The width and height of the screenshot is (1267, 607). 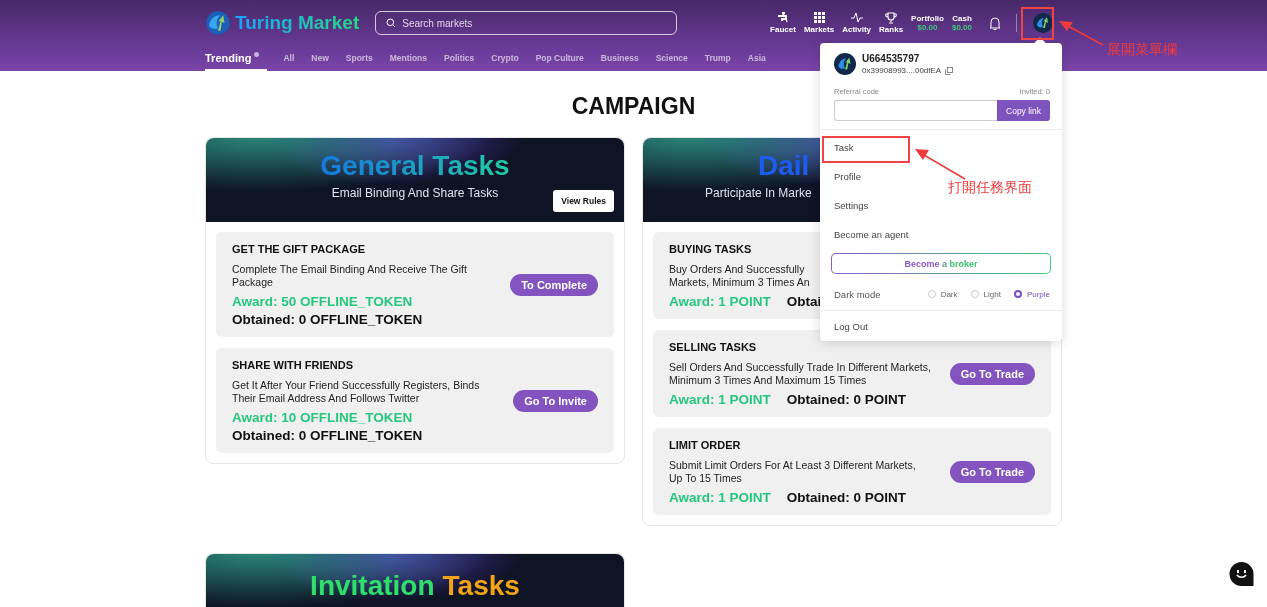 I want to click on referral-code-field, so click(x=916, y=110).